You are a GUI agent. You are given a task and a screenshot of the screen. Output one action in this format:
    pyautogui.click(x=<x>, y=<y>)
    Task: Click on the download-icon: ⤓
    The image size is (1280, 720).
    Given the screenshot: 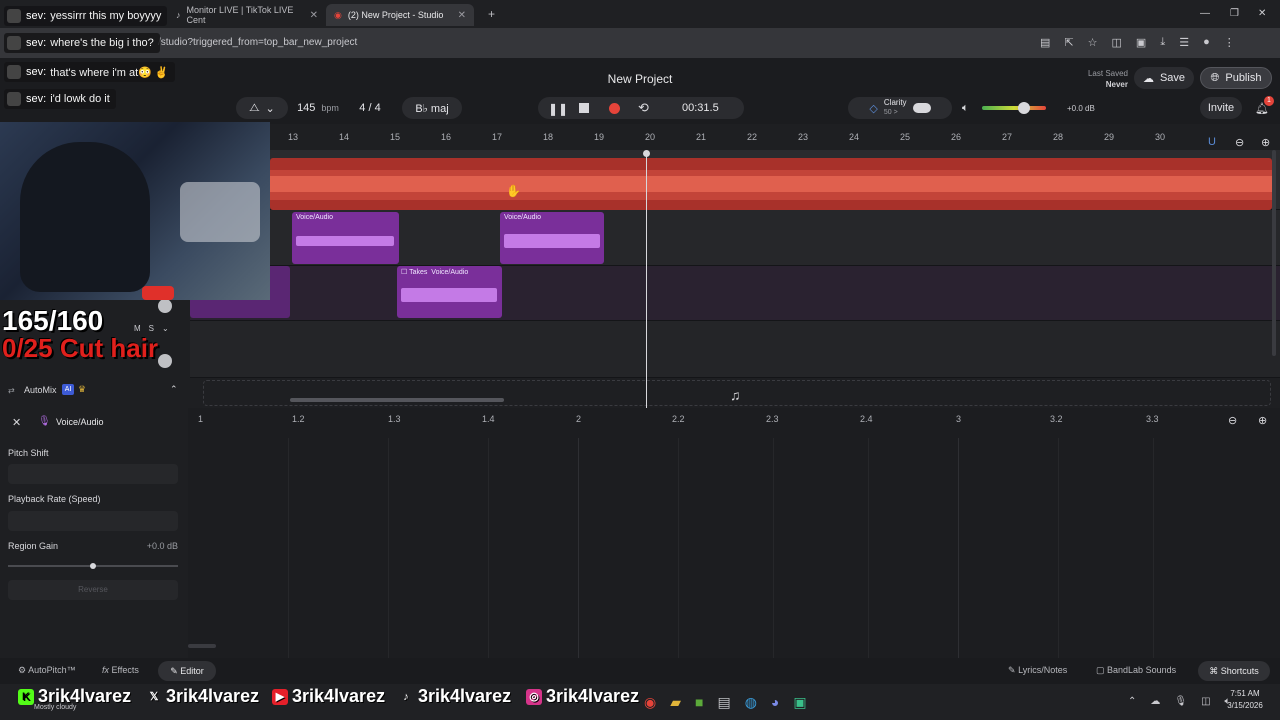 What is the action you would take?
    pyautogui.click(x=1162, y=42)
    